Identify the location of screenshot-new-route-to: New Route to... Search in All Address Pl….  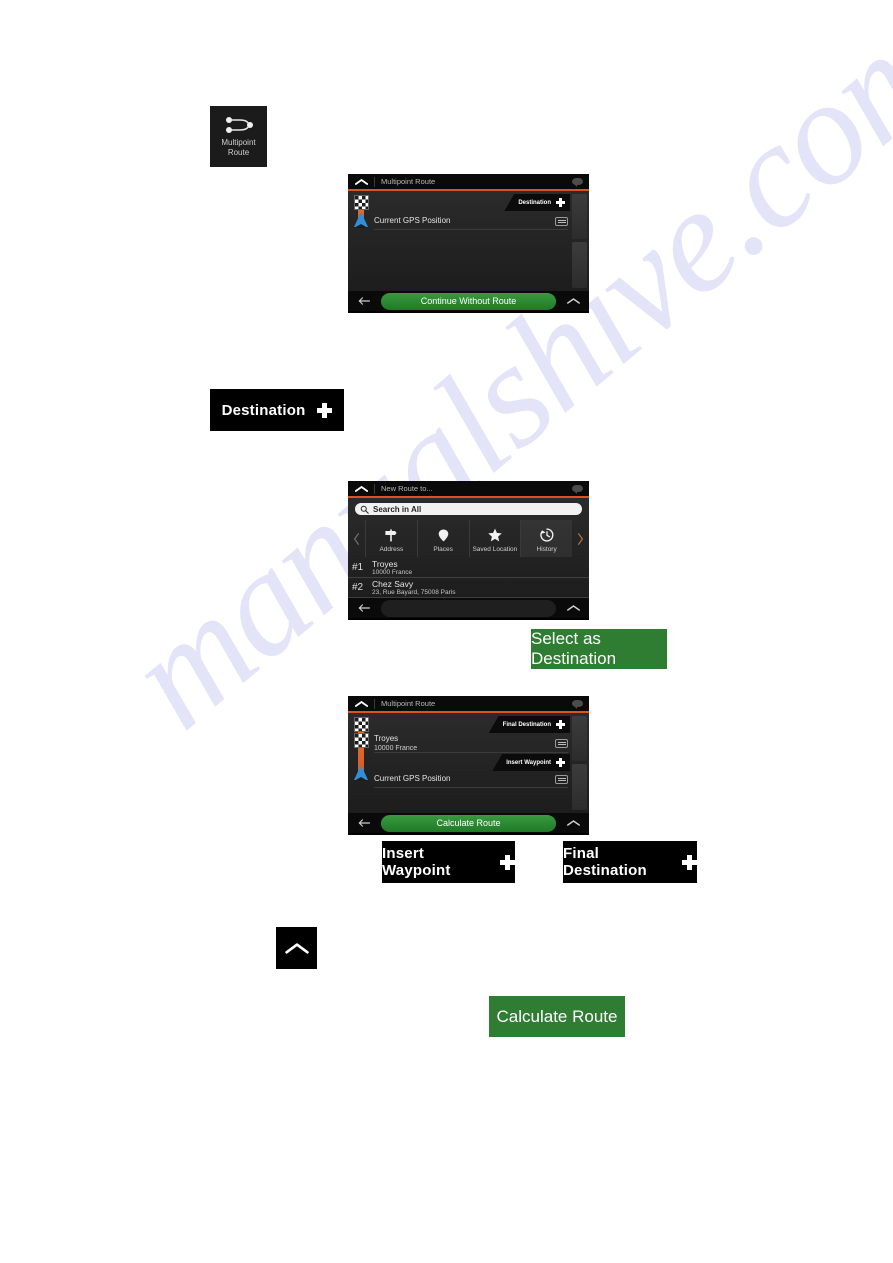
(468, 550).